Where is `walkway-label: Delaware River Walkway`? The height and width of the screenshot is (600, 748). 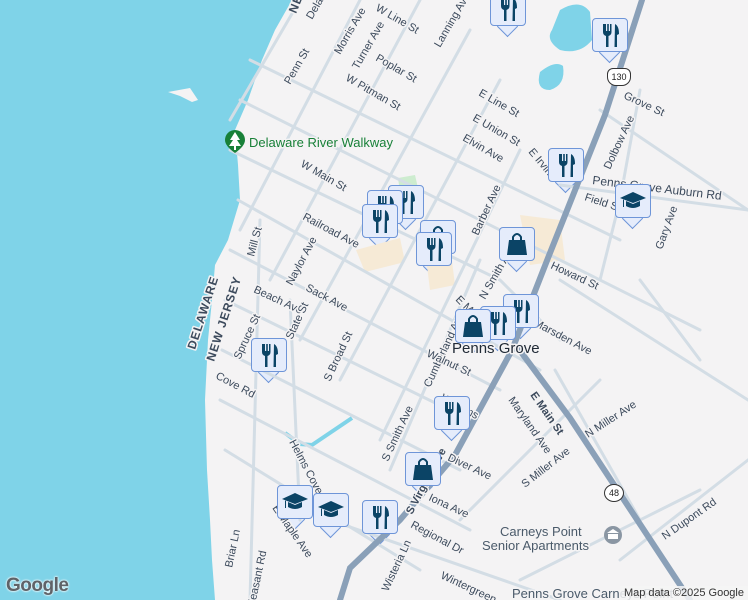 walkway-label: Delaware River Walkway is located at coordinates (321, 142).